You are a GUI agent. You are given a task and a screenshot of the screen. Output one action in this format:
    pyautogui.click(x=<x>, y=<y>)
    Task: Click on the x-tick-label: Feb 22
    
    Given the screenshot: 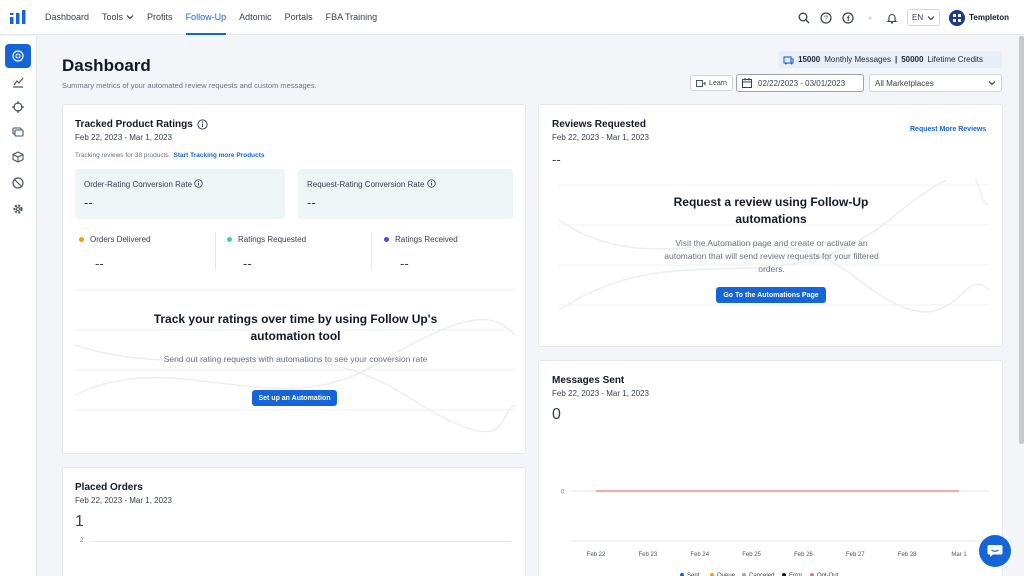 What is the action you would take?
    pyautogui.click(x=596, y=555)
    